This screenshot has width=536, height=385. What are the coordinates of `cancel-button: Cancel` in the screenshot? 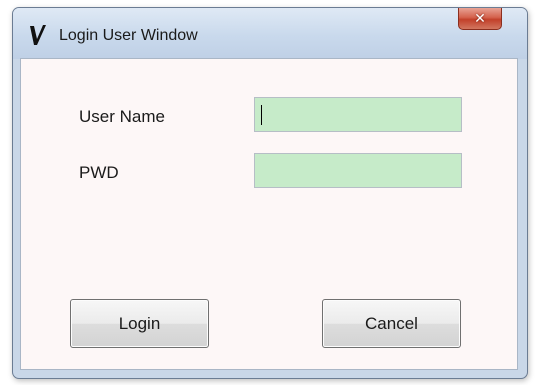 It's located at (391, 323).